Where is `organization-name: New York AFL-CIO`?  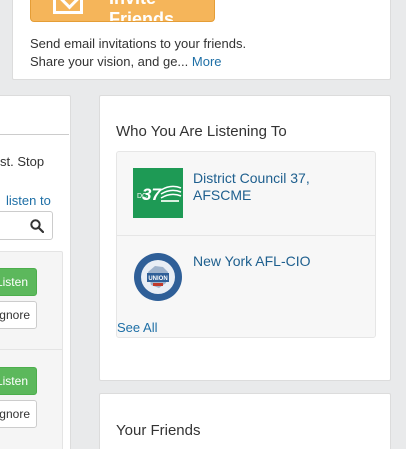
organization-name: New York AFL-CIO is located at coordinates (278, 261).